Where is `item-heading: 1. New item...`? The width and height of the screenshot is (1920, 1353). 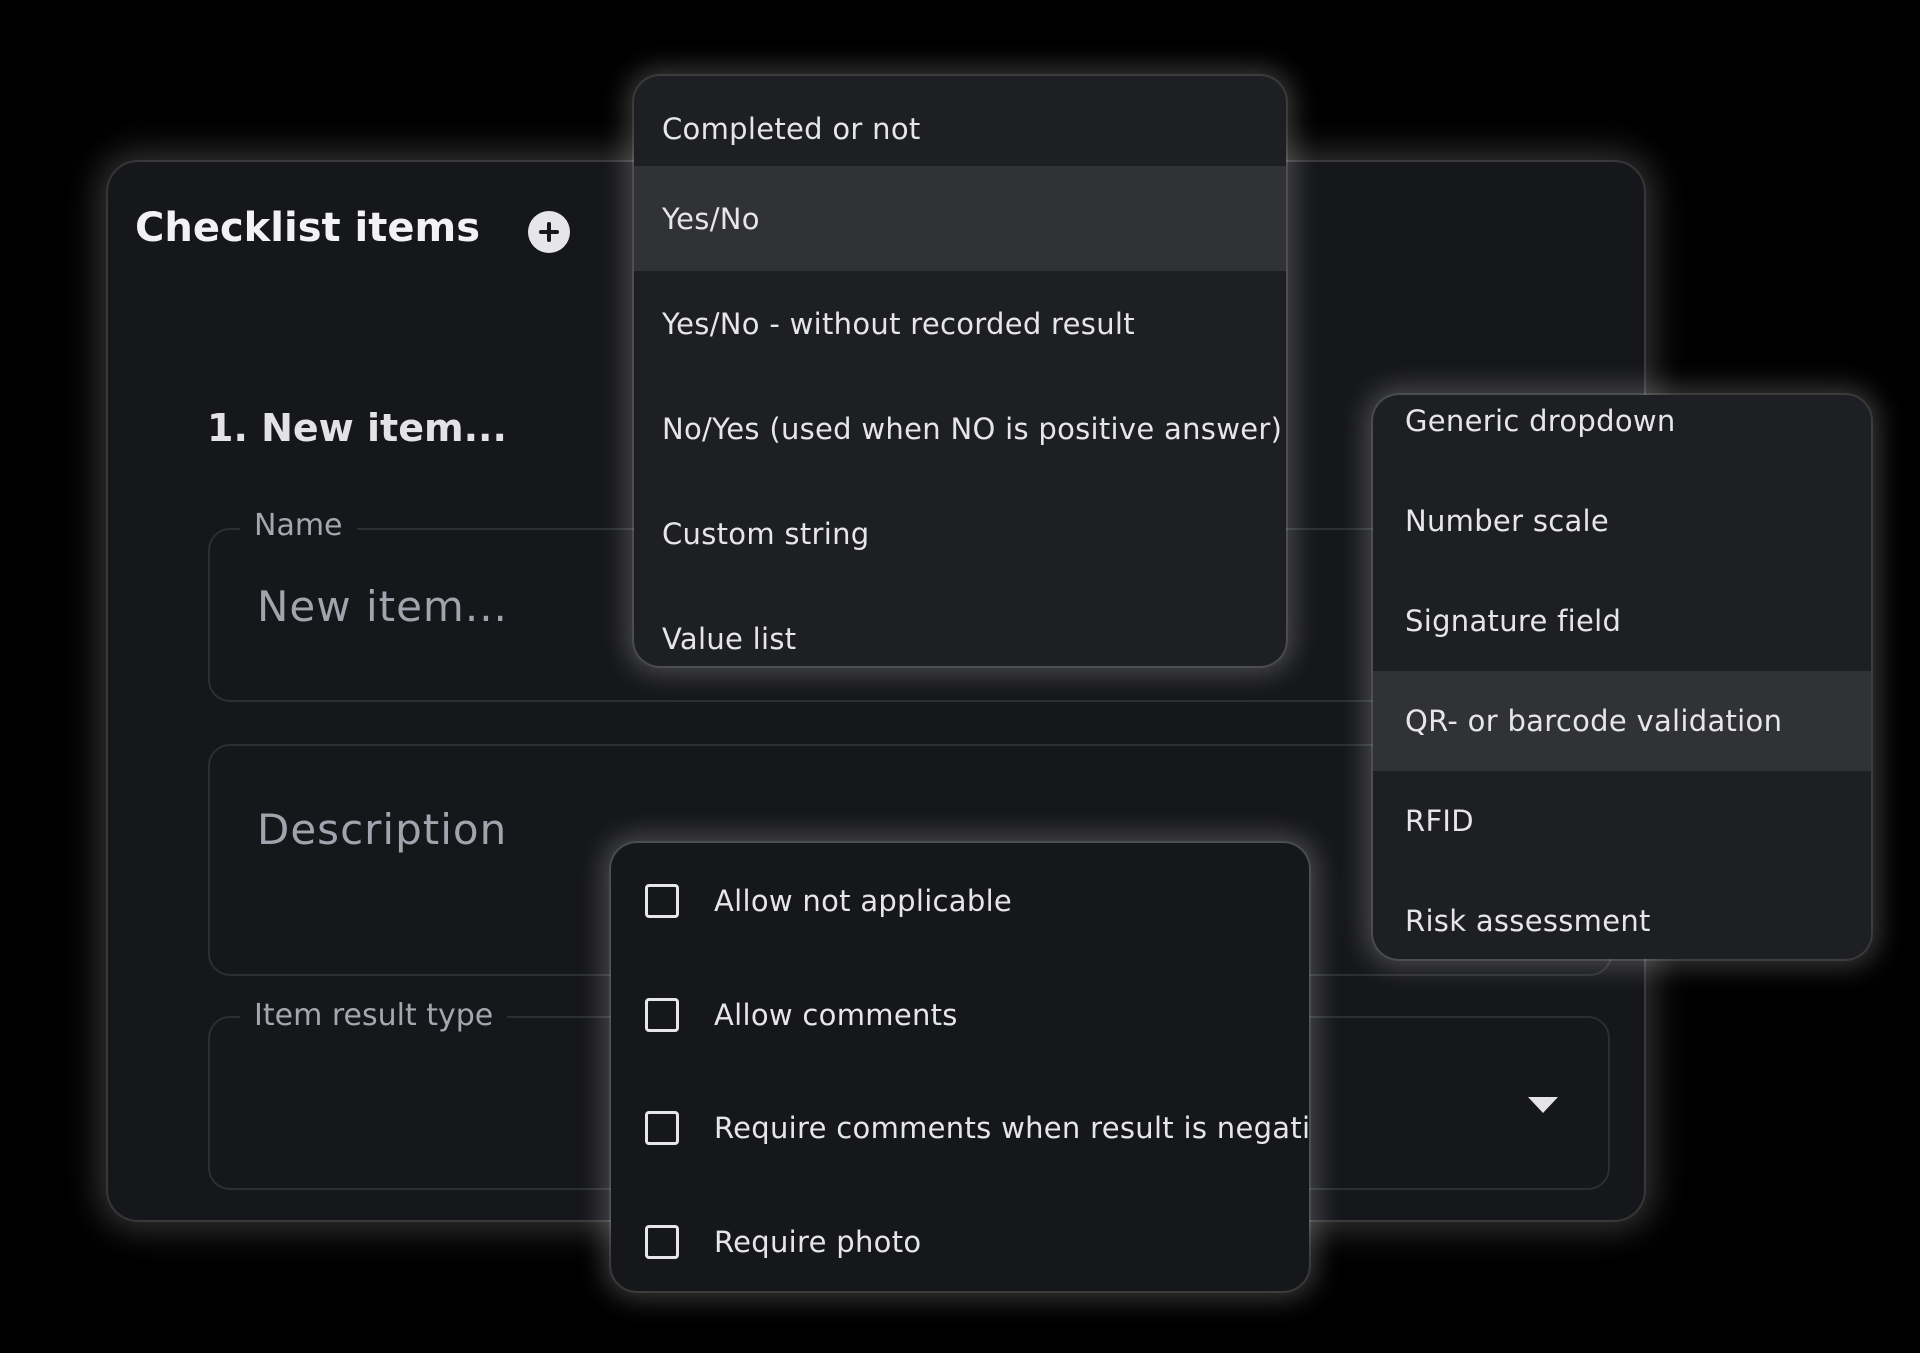
item-heading: 1. New item... is located at coordinates (357, 428).